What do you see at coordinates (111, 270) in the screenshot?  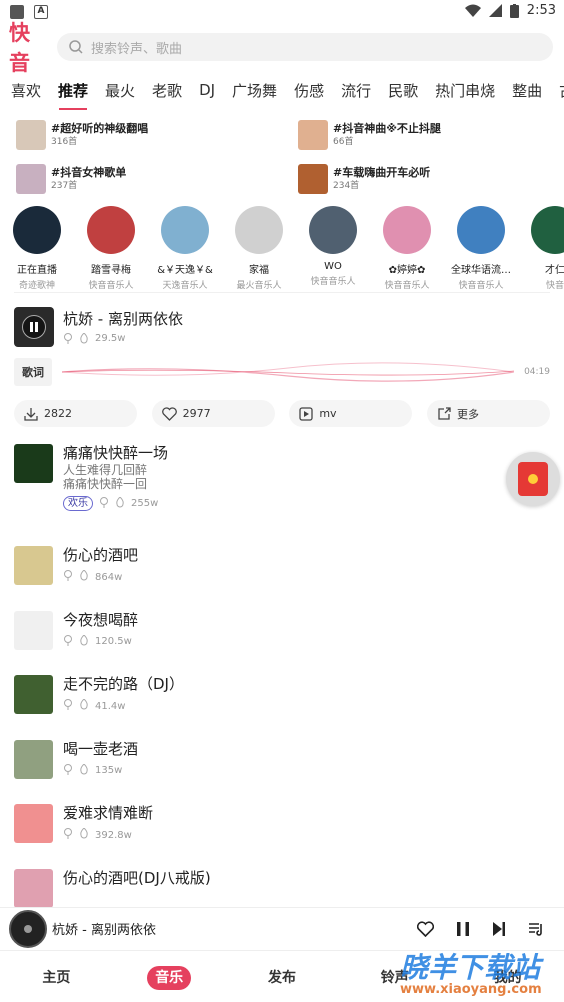 I see `singer-name: 踏雪寻梅` at bounding box center [111, 270].